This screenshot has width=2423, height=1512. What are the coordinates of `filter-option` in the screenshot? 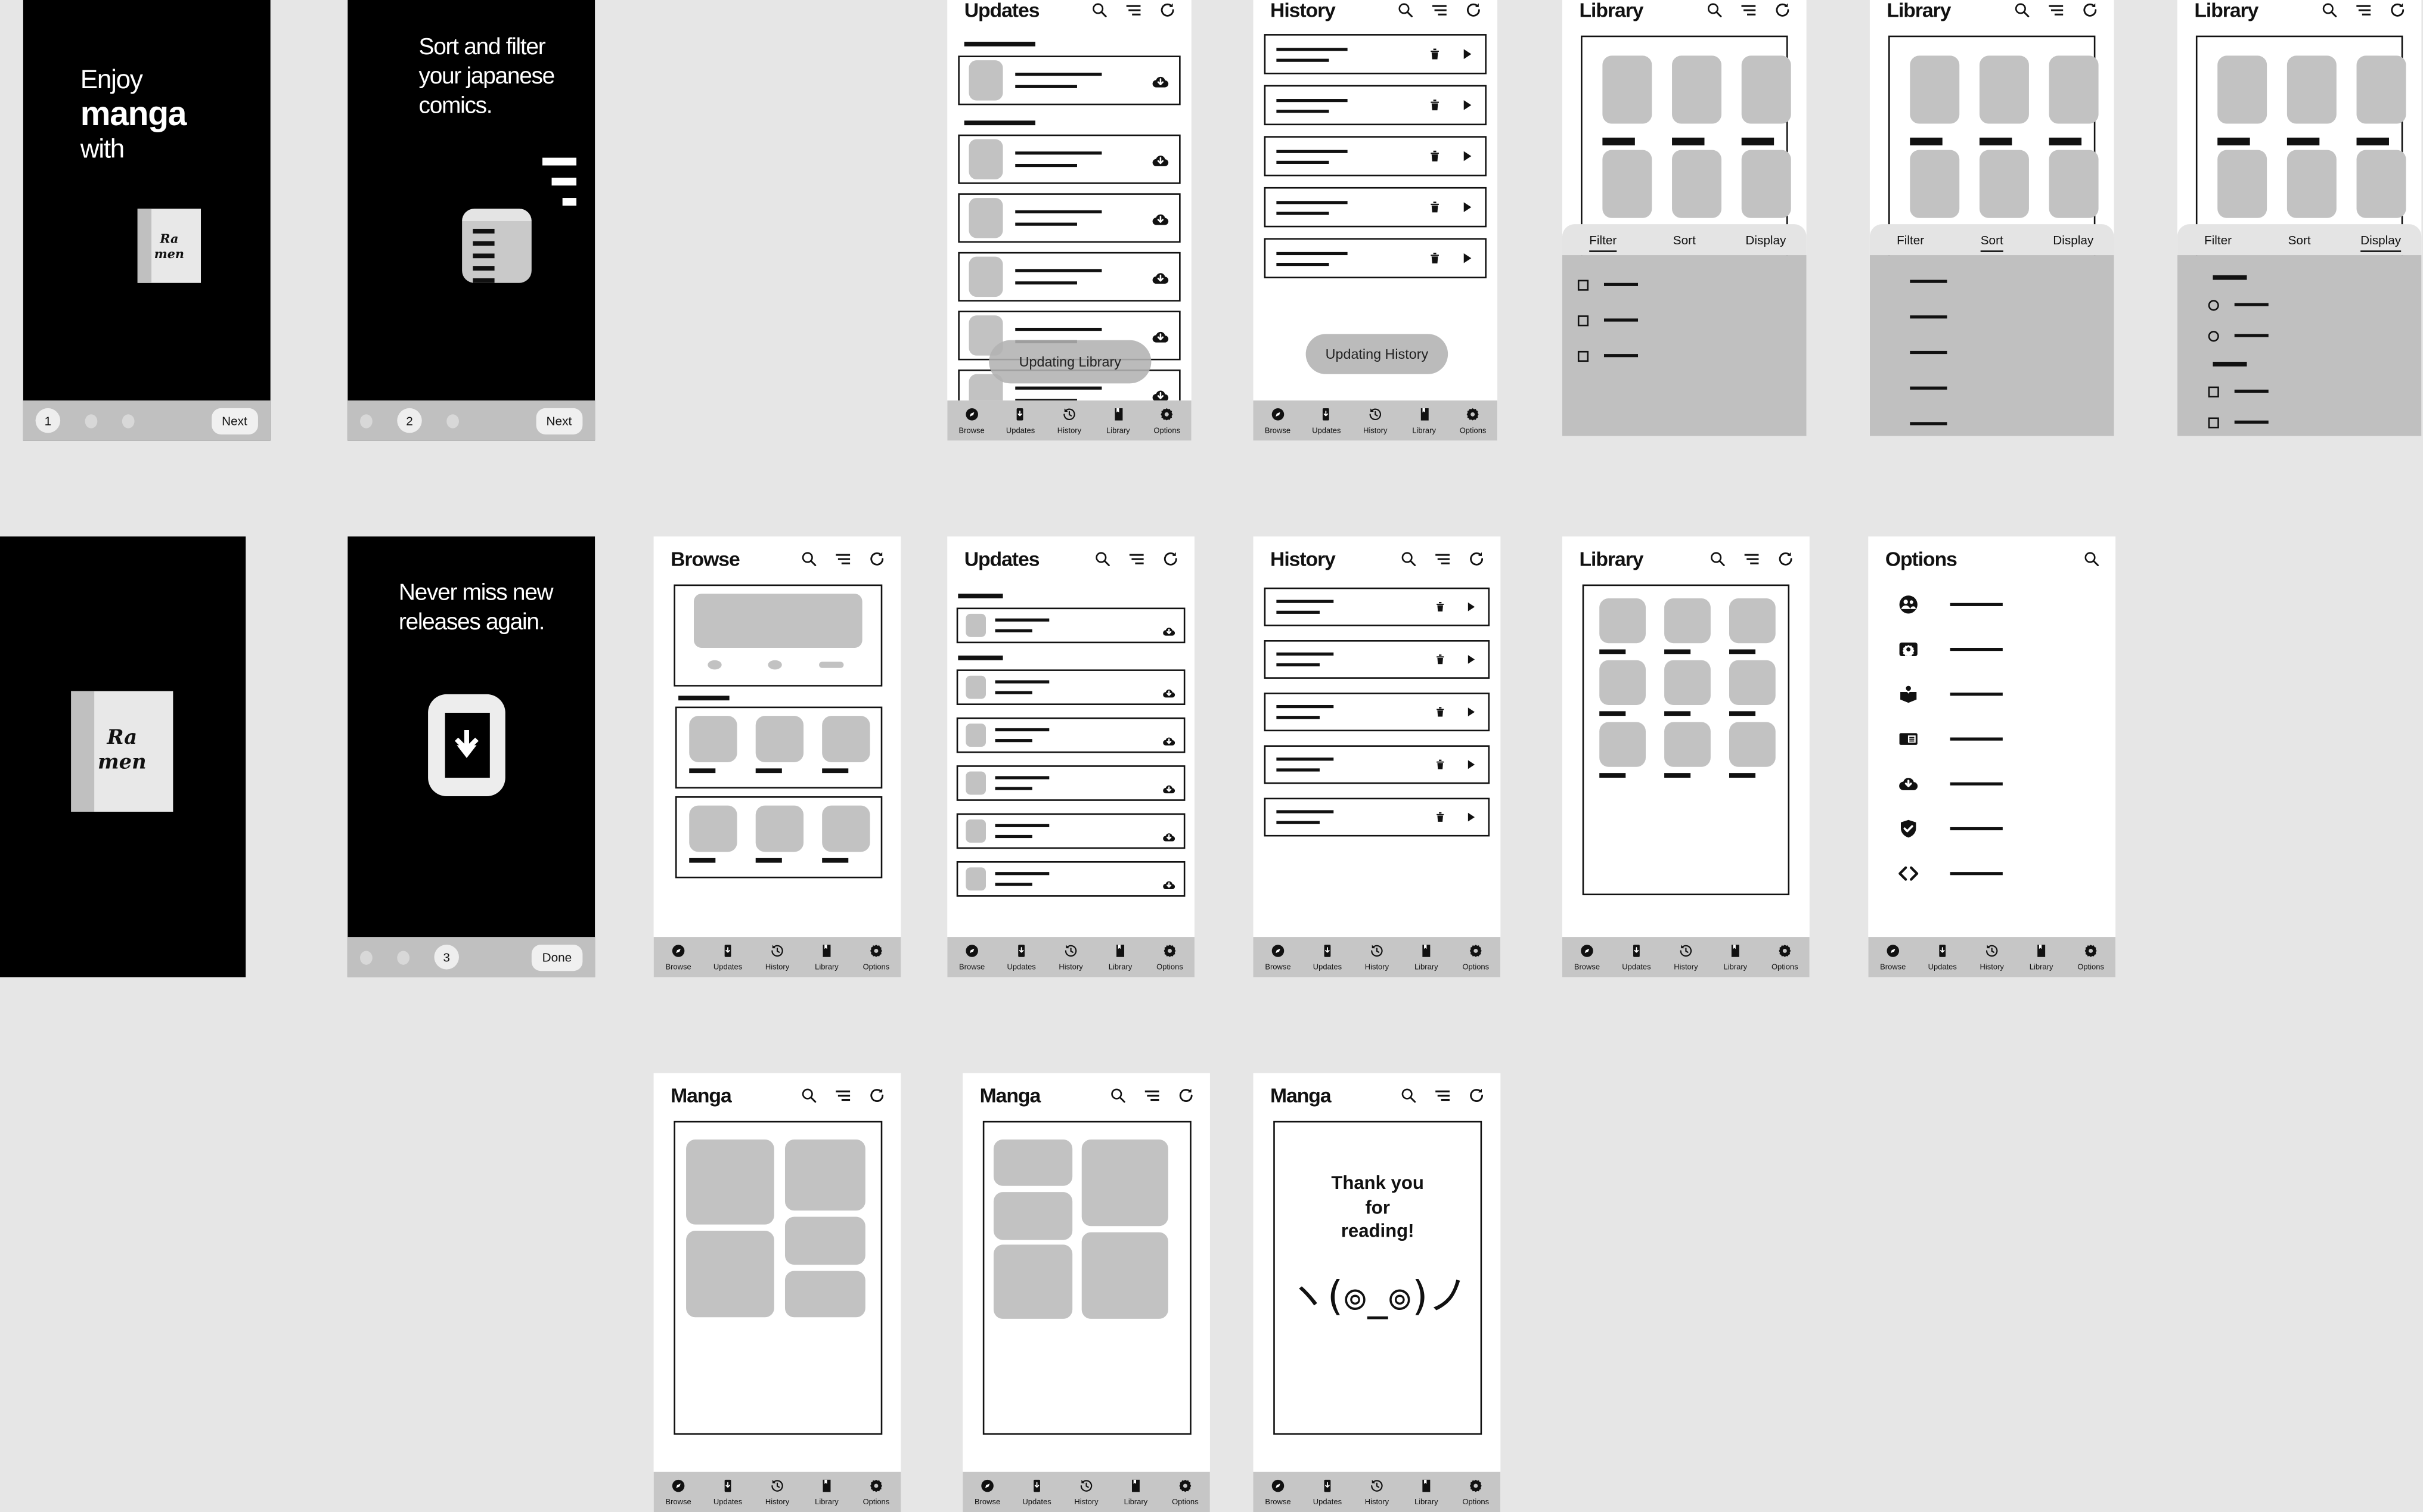 It's located at (1684, 356).